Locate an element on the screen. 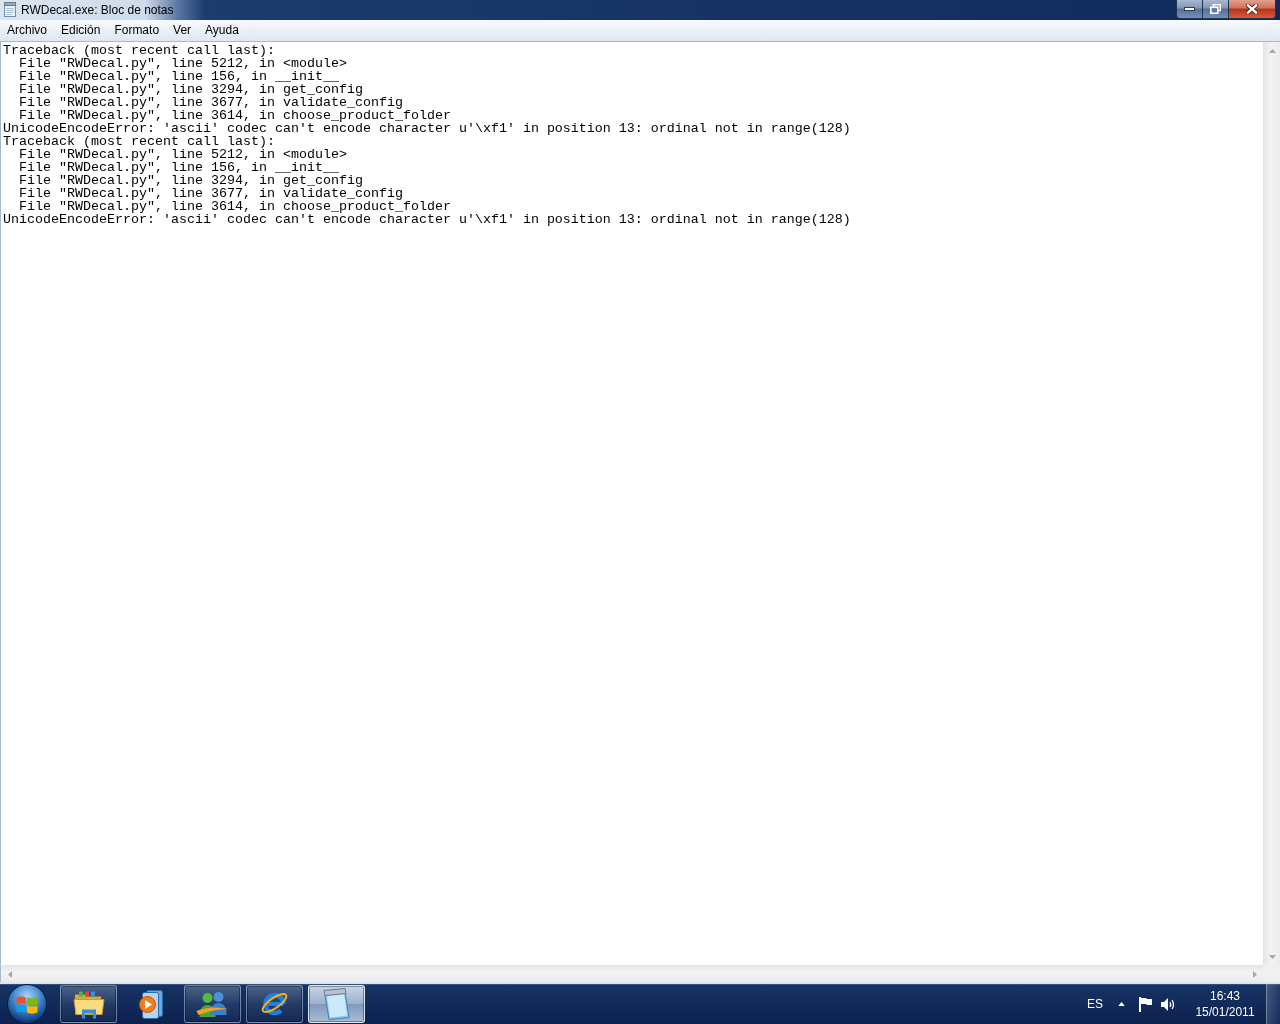 The width and height of the screenshot is (1280, 1024). people-icon is located at coordinates (212, 1004).